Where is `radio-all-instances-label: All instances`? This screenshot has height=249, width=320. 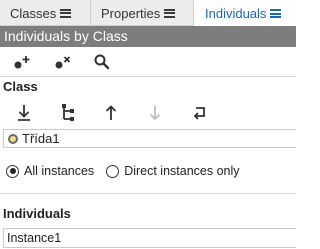
radio-all-instances-label: All instances is located at coordinates (59, 171).